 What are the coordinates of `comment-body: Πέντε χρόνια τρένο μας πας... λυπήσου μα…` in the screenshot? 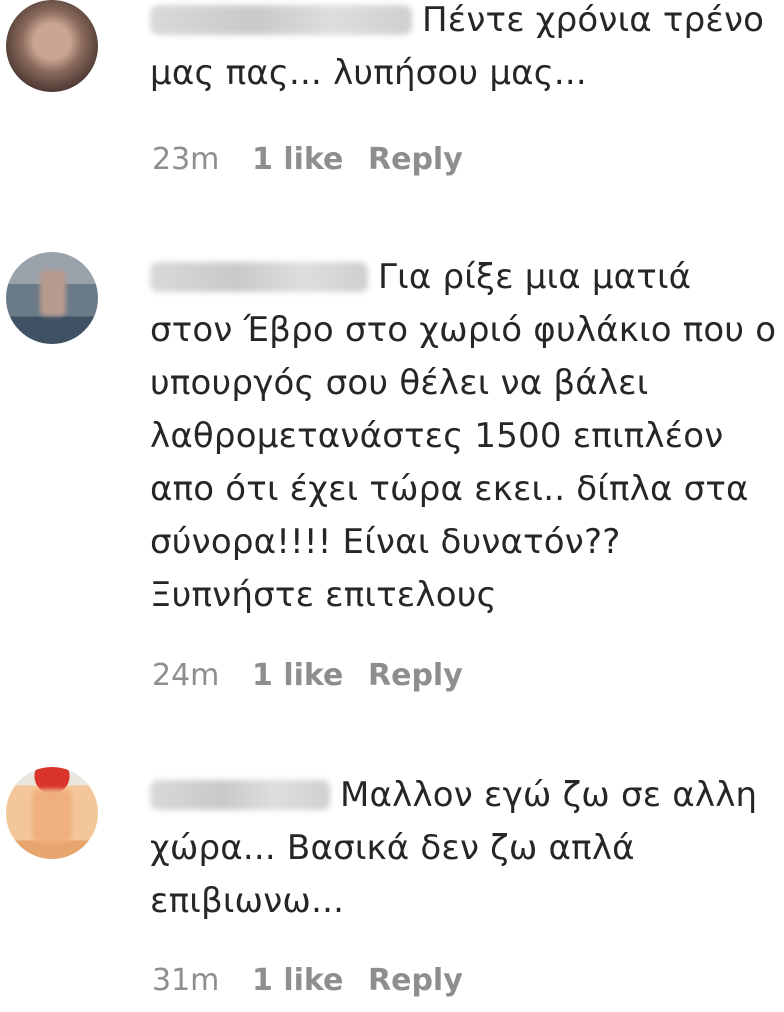 It's located at (465, 50).